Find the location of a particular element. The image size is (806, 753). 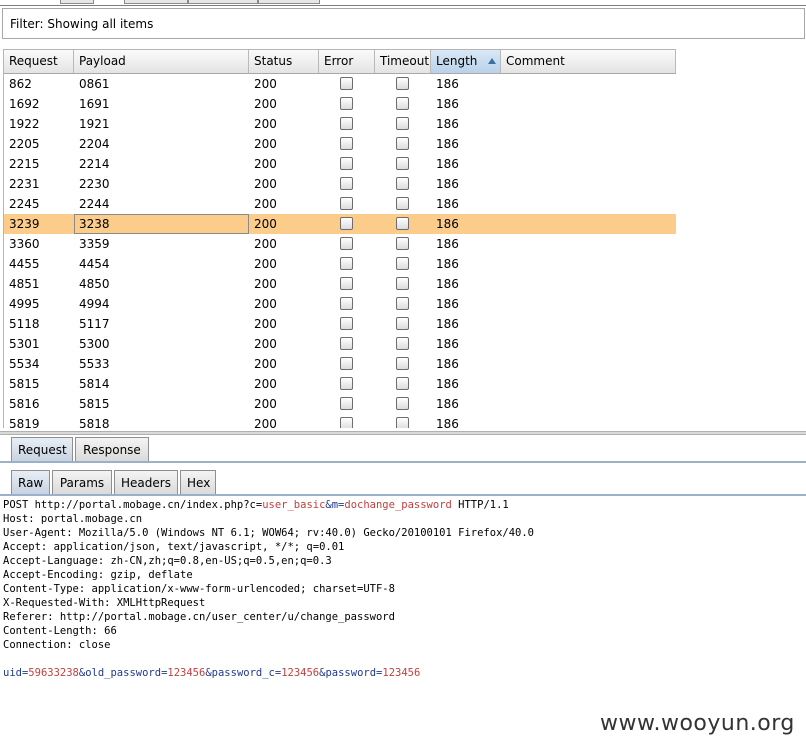

cell-payload: 5814 is located at coordinates (94, 384).